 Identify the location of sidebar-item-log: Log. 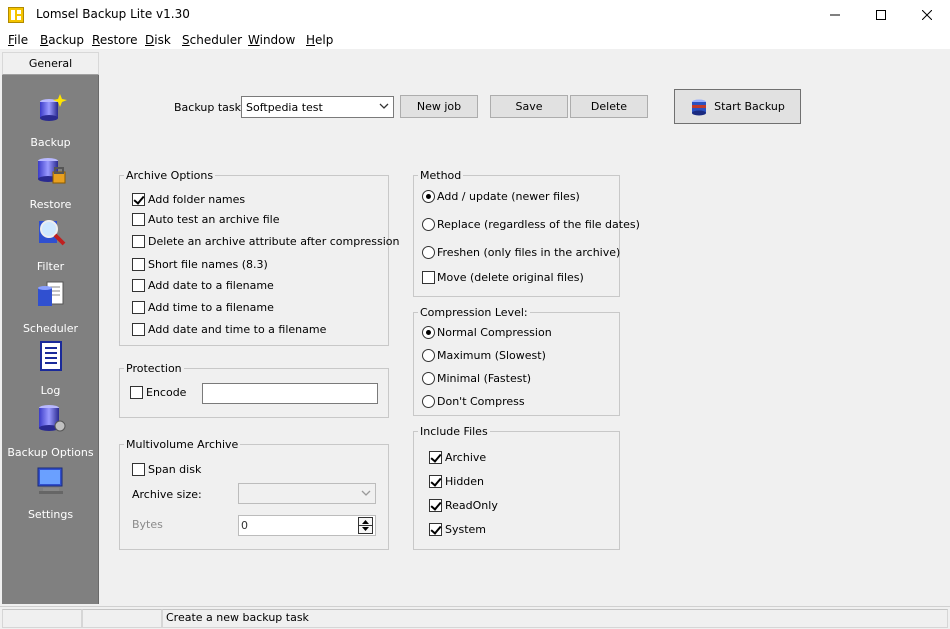
(50, 371).